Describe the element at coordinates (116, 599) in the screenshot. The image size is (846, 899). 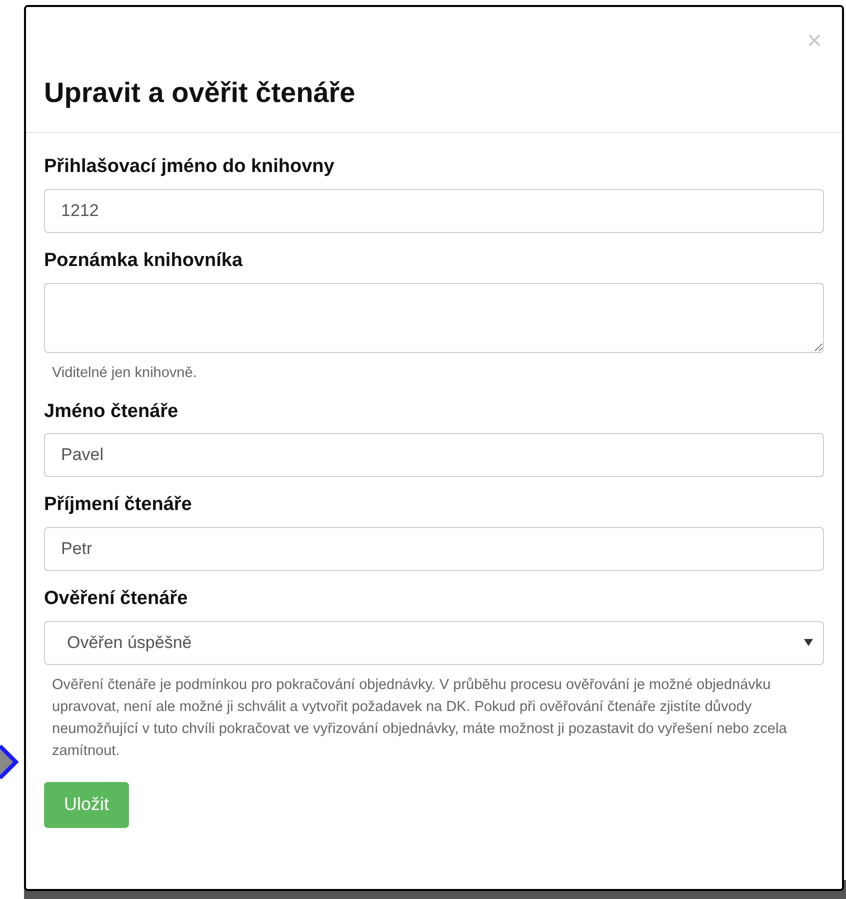
I see `field-label: Ověření čtenáře` at that location.